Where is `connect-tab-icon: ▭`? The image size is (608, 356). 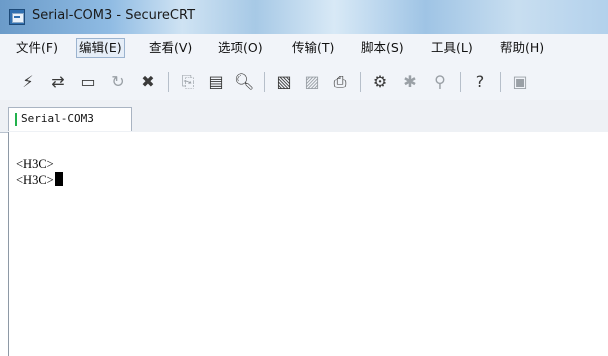 connect-tab-icon: ▭ is located at coordinates (88, 82).